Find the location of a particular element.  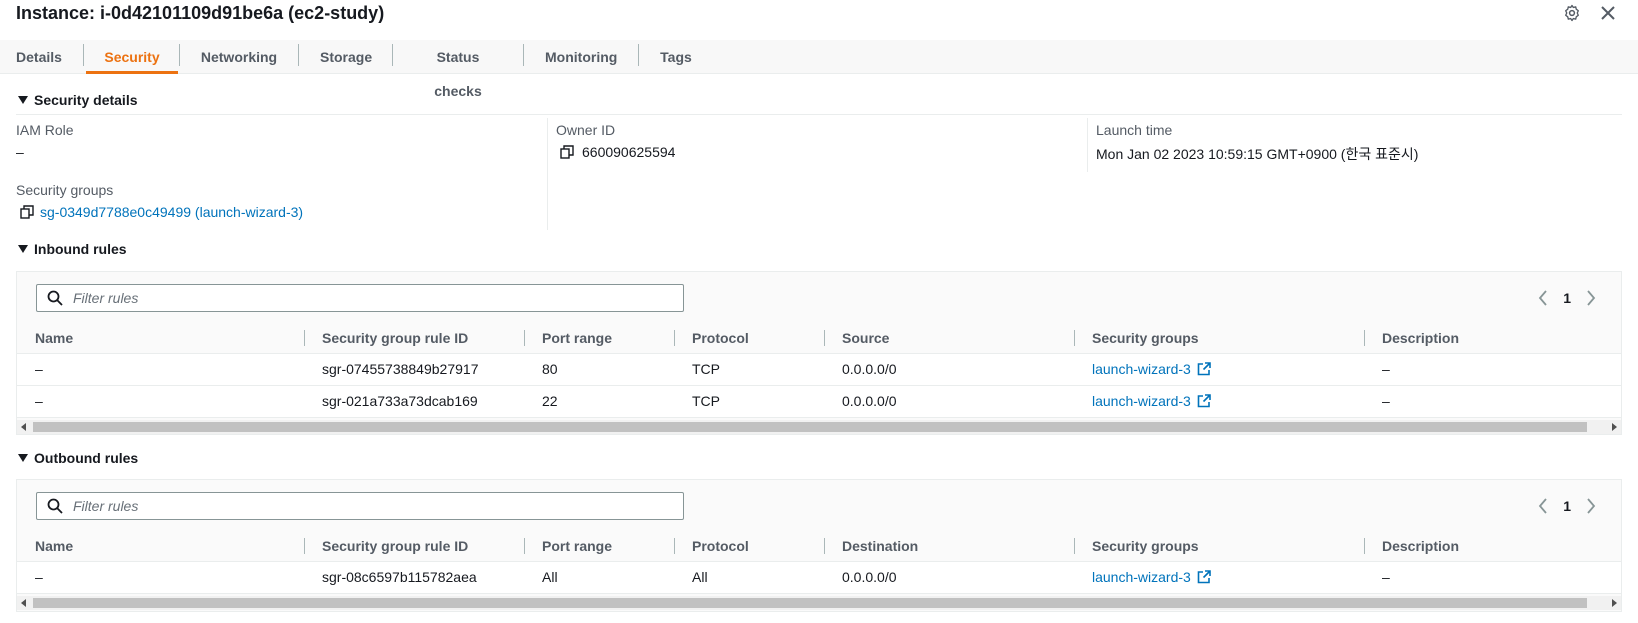

tab-monitoring: Monitoring is located at coordinates (581, 57).